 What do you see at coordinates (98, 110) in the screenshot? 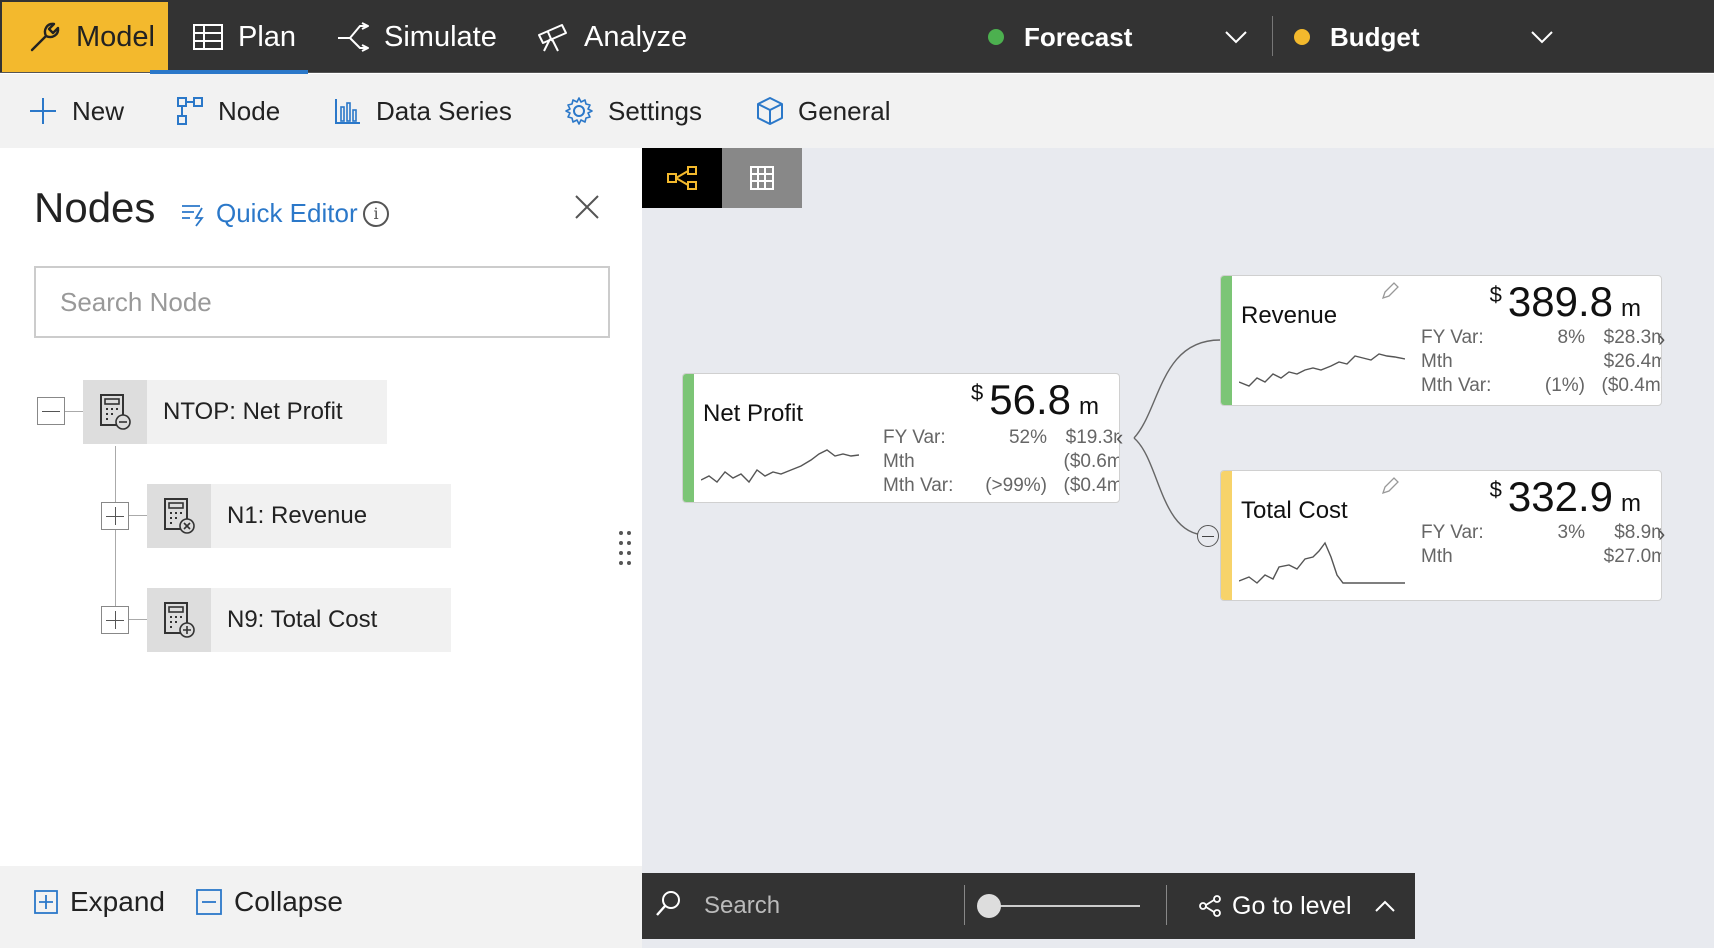
I see `new-label: New` at bounding box center [98, 110].